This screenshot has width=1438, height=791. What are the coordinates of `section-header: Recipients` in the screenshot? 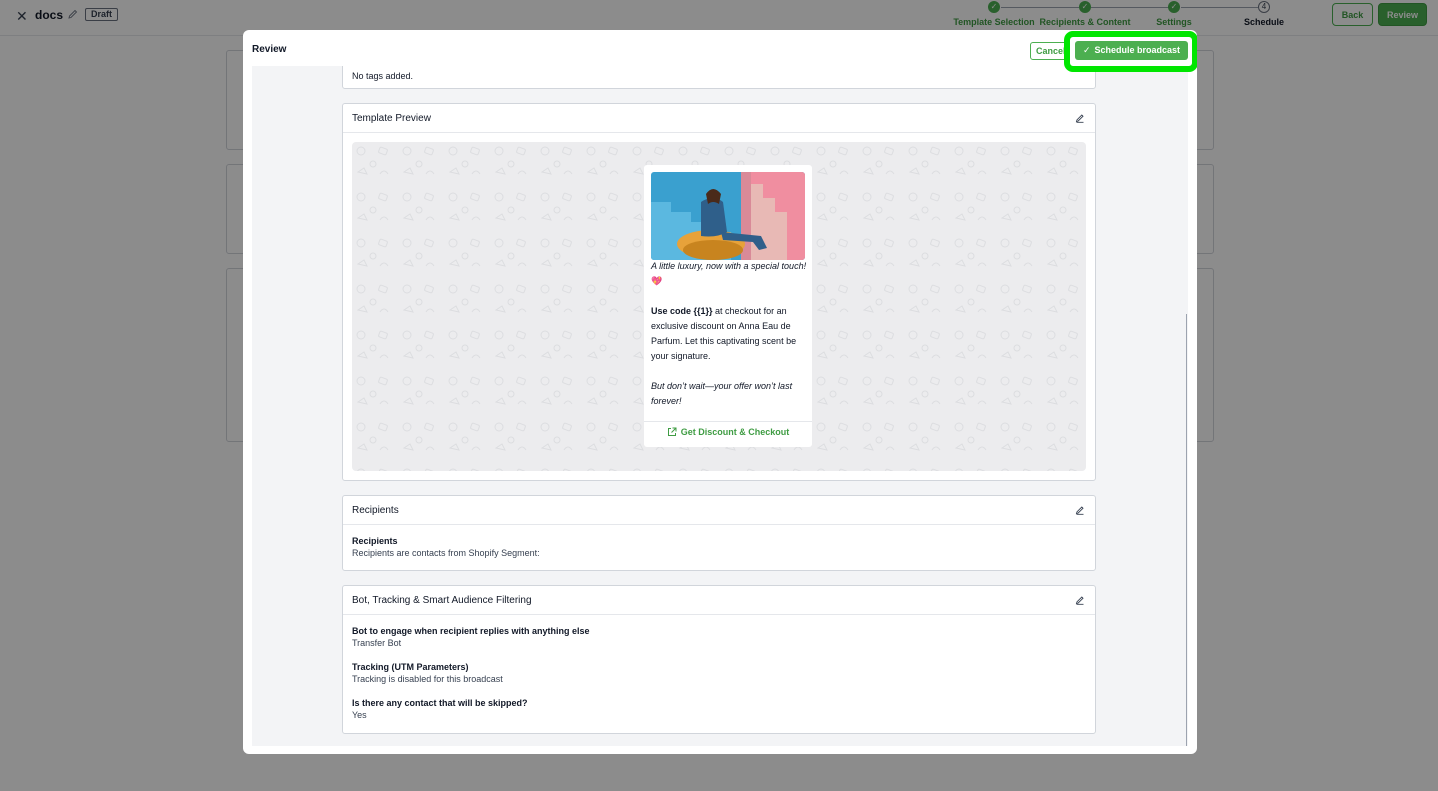 It's located at (719, 510).